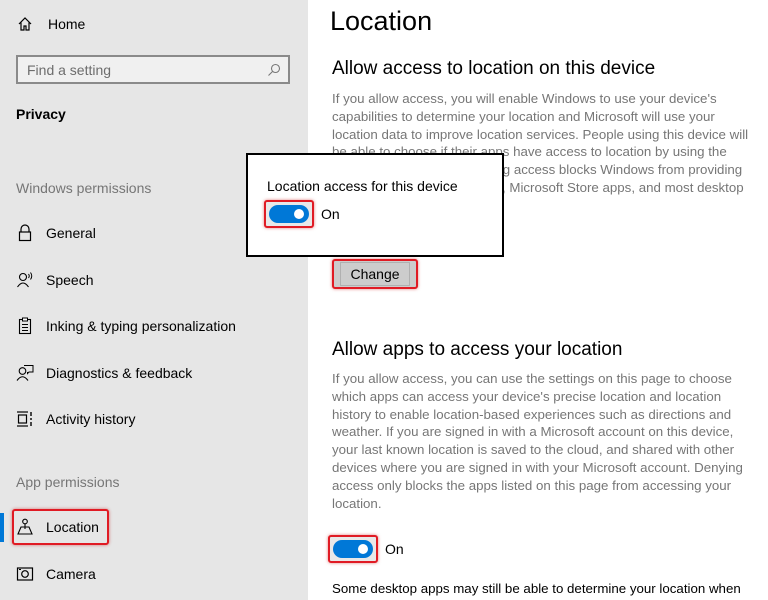 This screenshot has height=600, width=768. I want to click on sidebar-item-diagnostics: Diagnostics & feedback, so click(102, 373).